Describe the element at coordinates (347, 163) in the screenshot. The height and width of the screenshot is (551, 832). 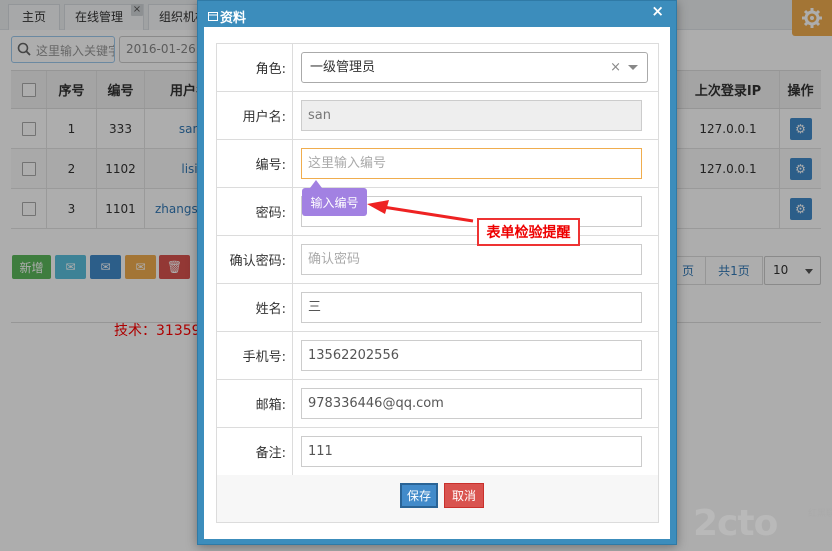
I see `code-placeholder: 这里输入编号` at that location.